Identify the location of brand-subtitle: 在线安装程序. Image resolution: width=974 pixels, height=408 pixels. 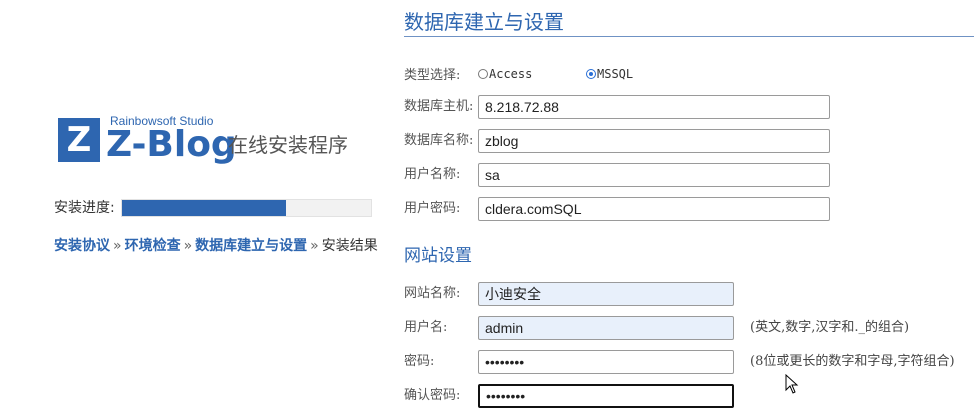
(288, 145).